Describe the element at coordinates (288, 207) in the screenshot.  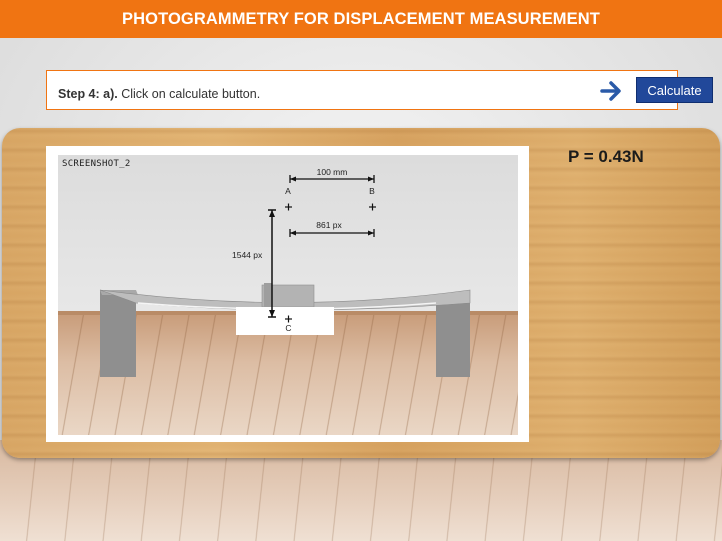
I see `point-a-marker` at that location.